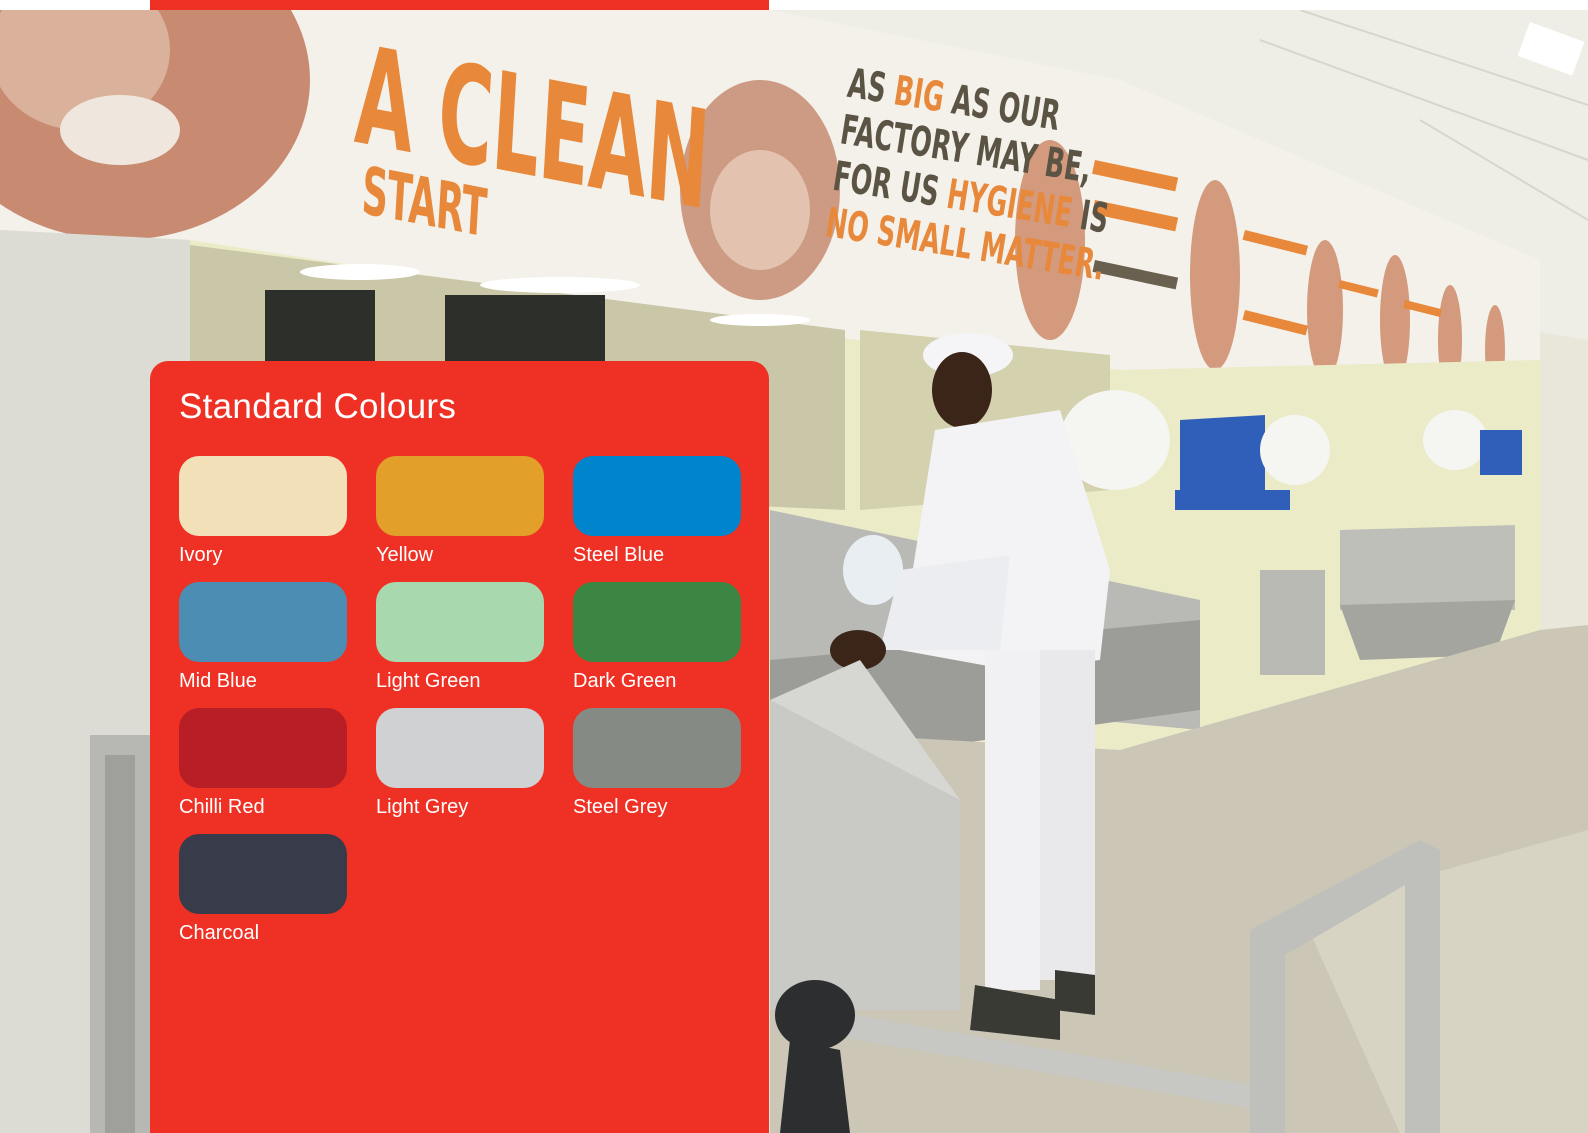  I want to click on colour-name: Steel Grey, so click(620, 807).